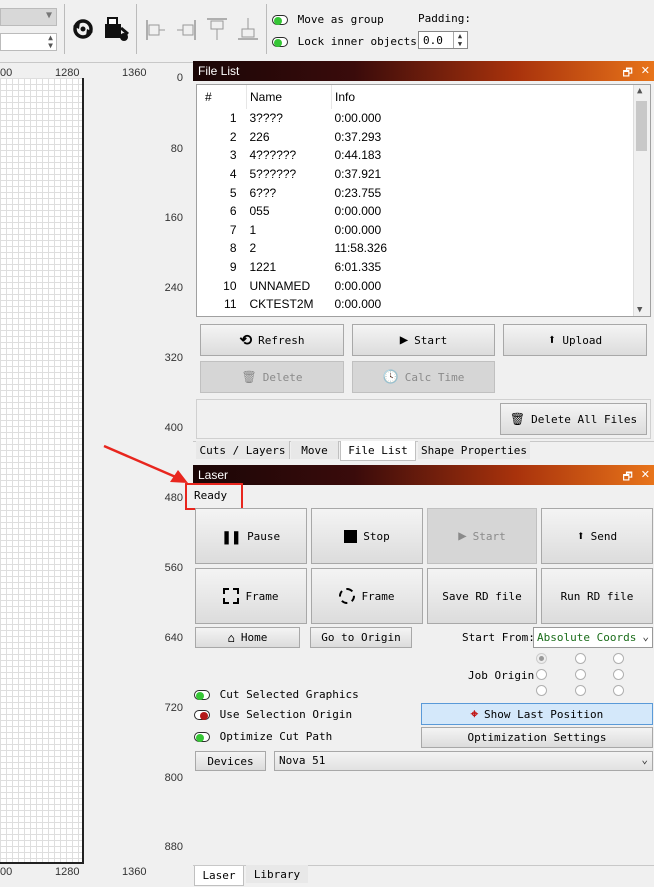 The height and width of the screenshot is (887, 654). What do you see at coordinates (641, 126) in the screenshot?
I see `scrollbar-thumb` at bounding box center [641, 126].